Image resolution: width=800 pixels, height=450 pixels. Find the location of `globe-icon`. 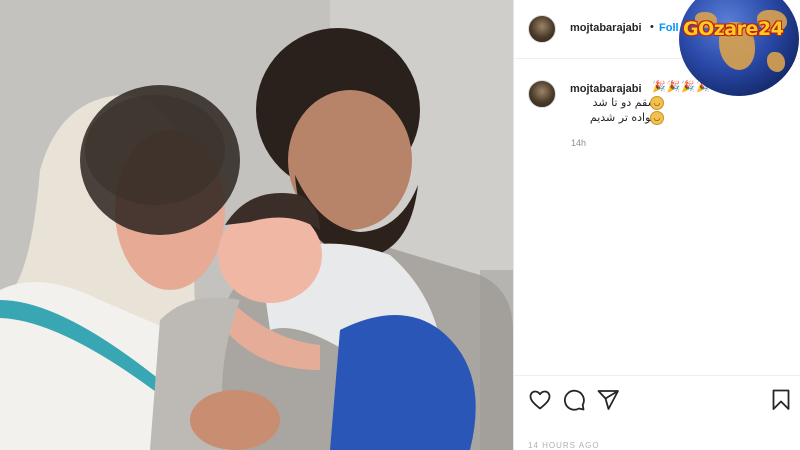

globe-icon is located at coordinates (739, 48).